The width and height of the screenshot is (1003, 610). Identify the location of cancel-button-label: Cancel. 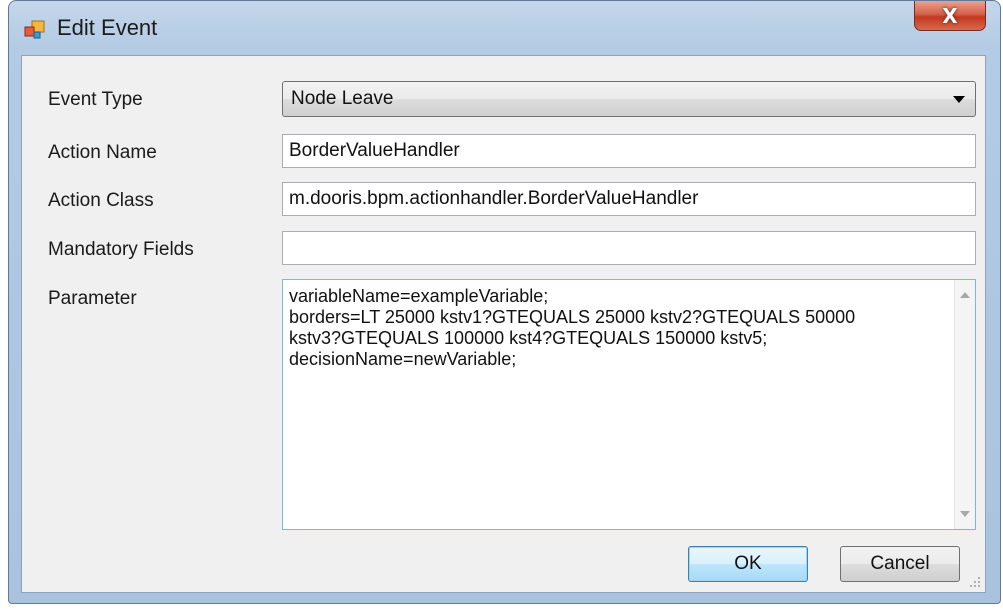
(900, 563).